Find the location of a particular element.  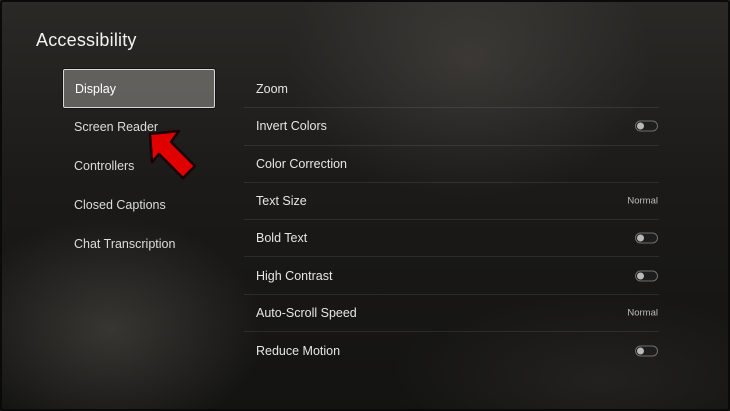

setting-row-color-correction: Color Correction is located at coordinates (451, 164).